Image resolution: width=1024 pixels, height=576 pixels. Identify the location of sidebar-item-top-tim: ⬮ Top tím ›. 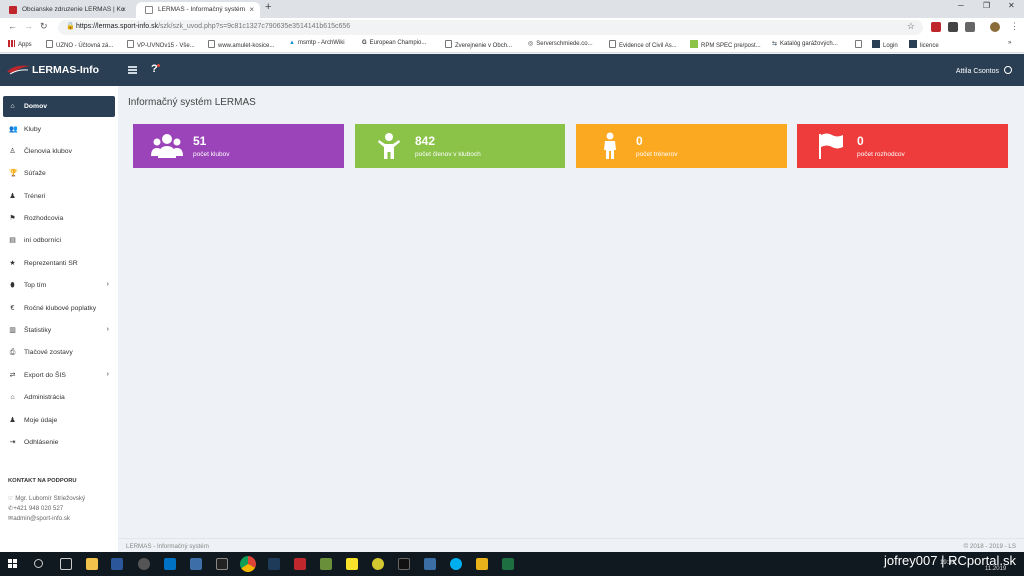
(59, 285).